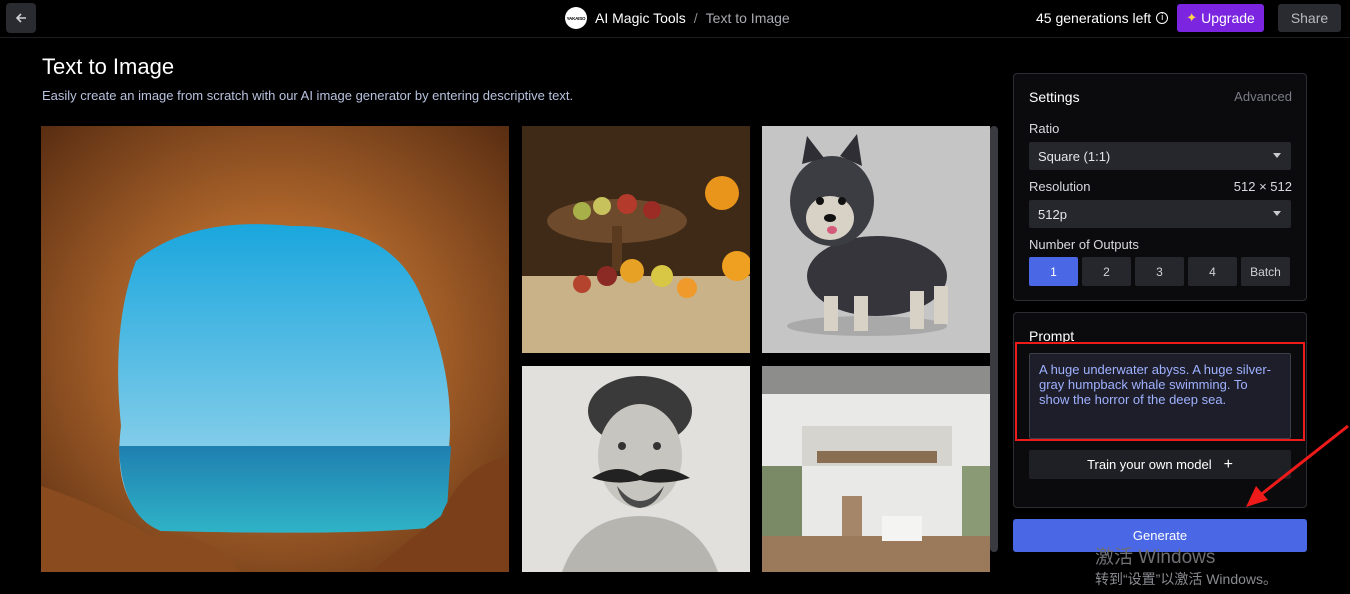 The width and height of the screenshot is (1350, 594). Describe the element at coordinates (1155, 557) in the screenshot. I see `windows-activation-title: 激活 Windows` at that location.